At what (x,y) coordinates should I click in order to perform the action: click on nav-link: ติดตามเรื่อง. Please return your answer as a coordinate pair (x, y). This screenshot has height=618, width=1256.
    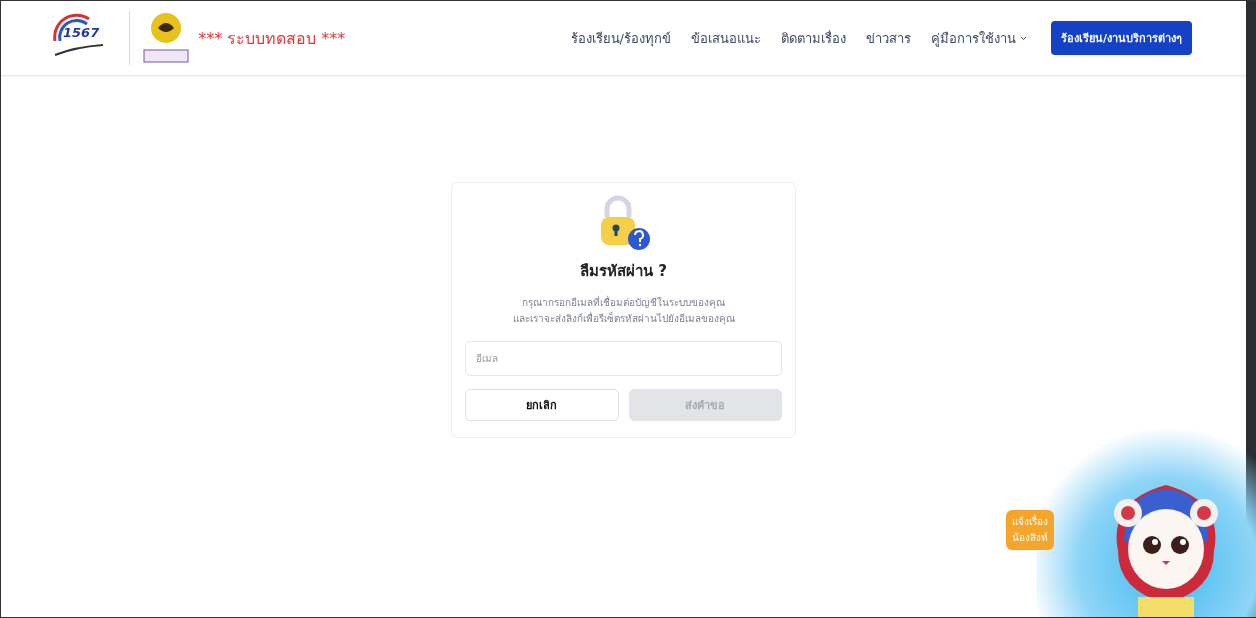
    Looking at the image, I should click on (813, 38).